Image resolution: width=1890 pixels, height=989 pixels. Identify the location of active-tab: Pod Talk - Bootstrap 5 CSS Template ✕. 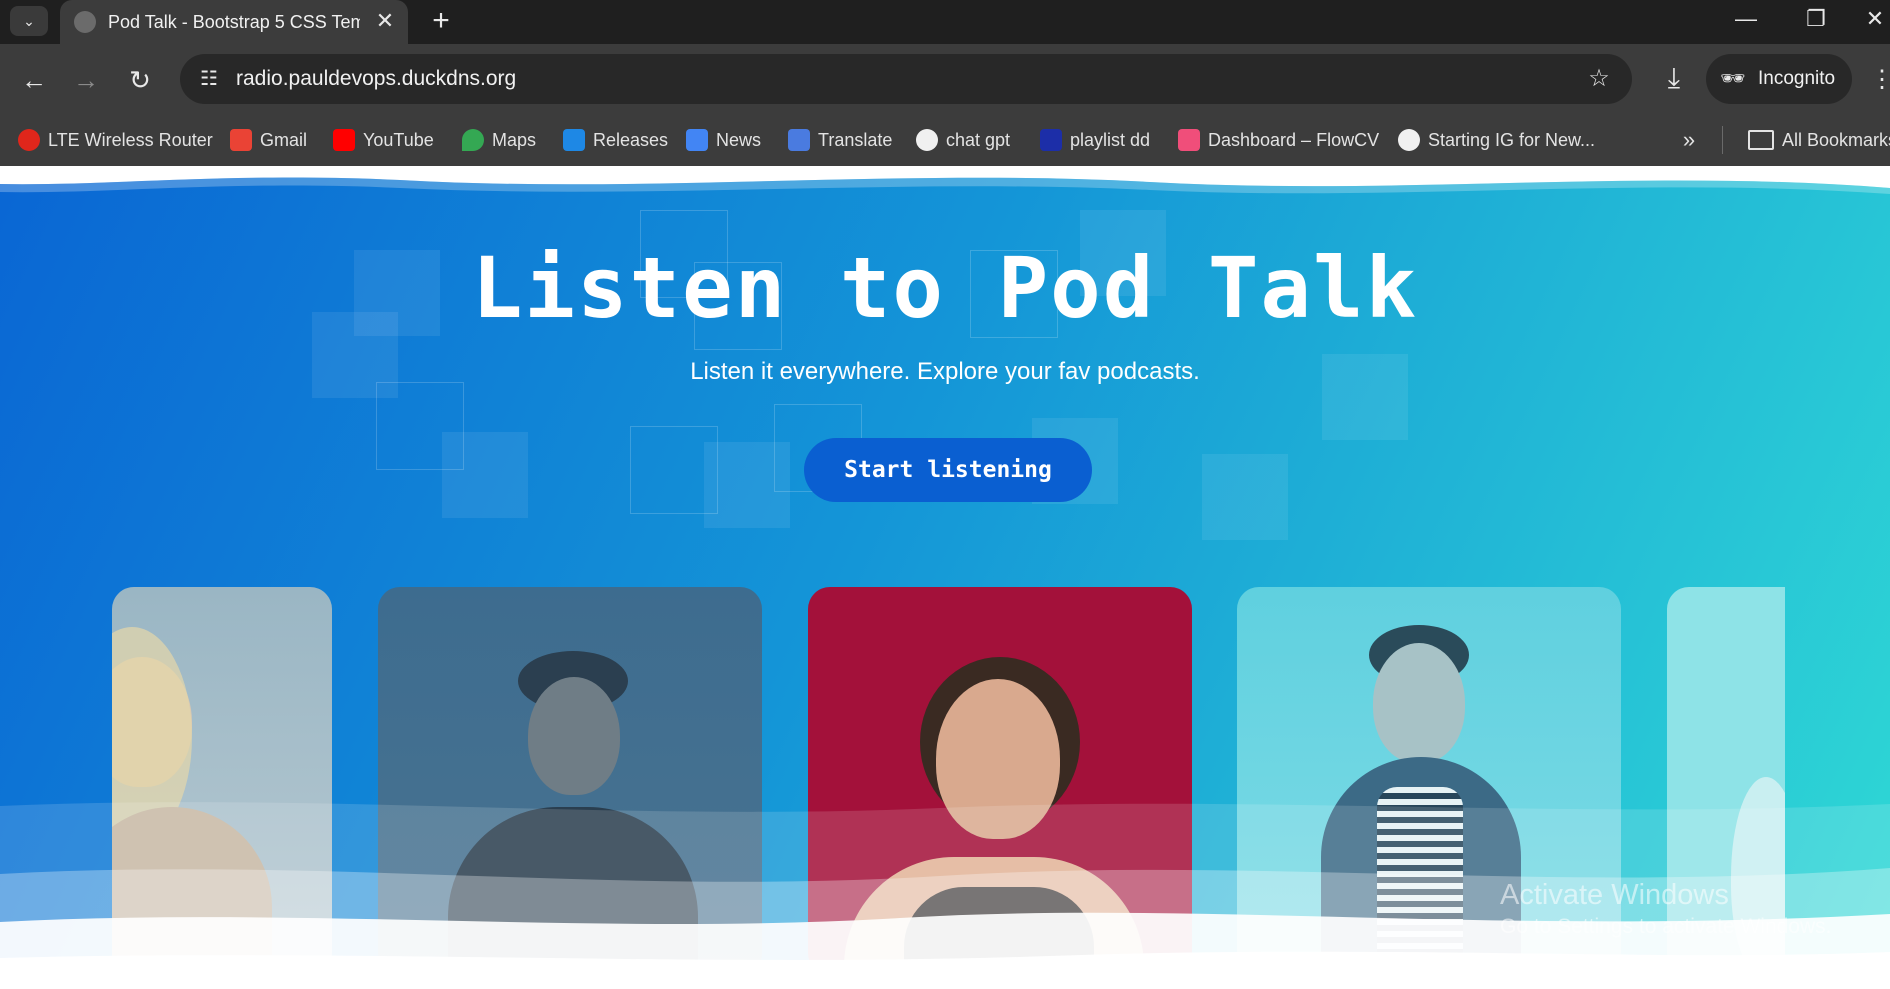
(234, 22).